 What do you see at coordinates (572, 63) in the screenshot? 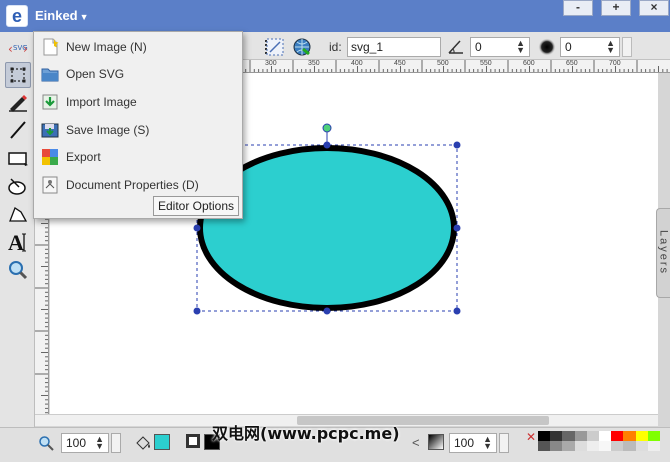
I see `ruler-label: 650` at bounding box center [572, 63].